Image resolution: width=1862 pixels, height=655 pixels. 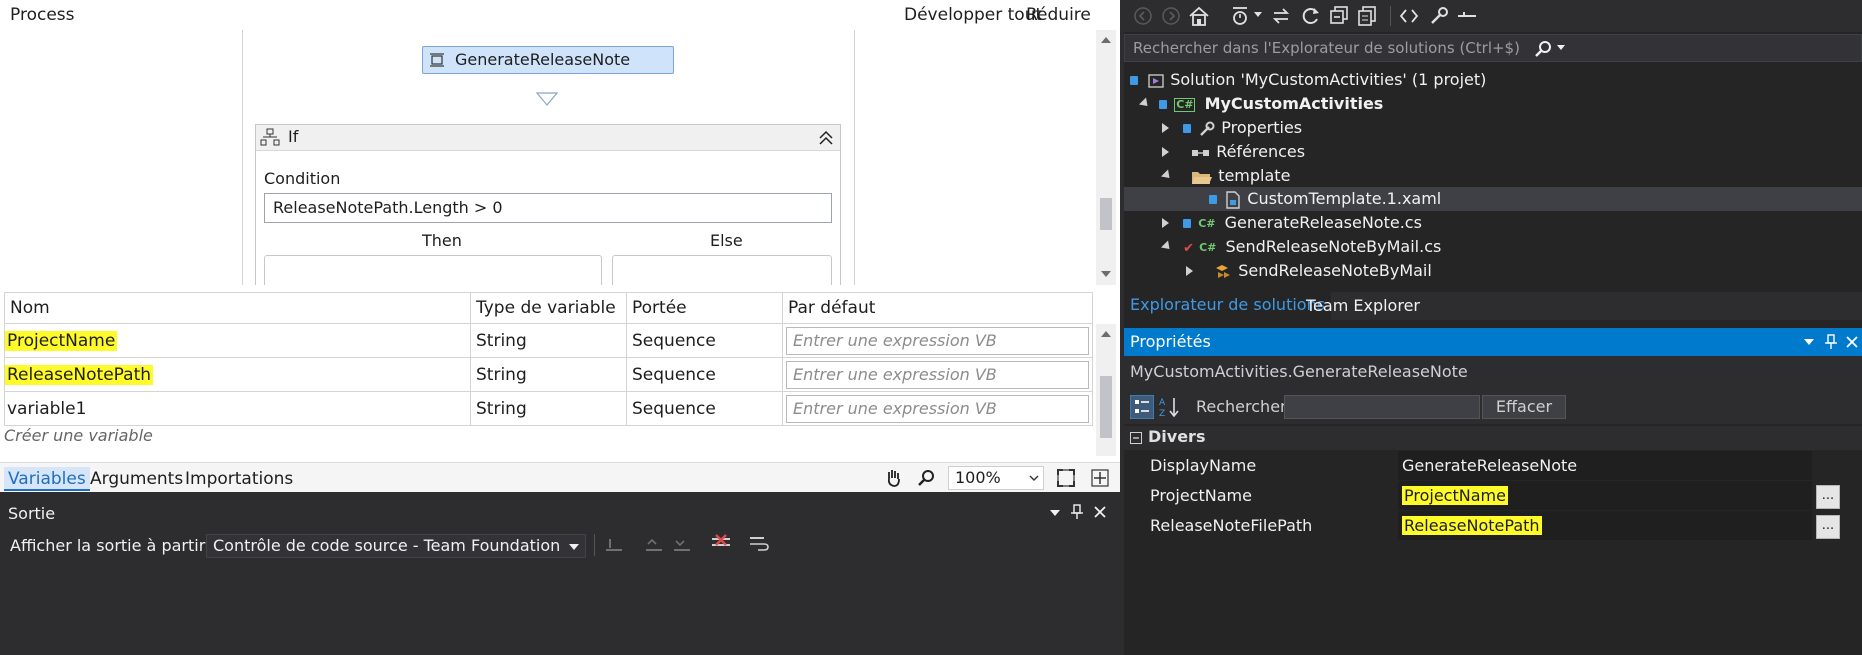 What do you see at coordinates (1467, 16) in the screenshot?
I see `preview-icon` at bounding box center [1467, 16].